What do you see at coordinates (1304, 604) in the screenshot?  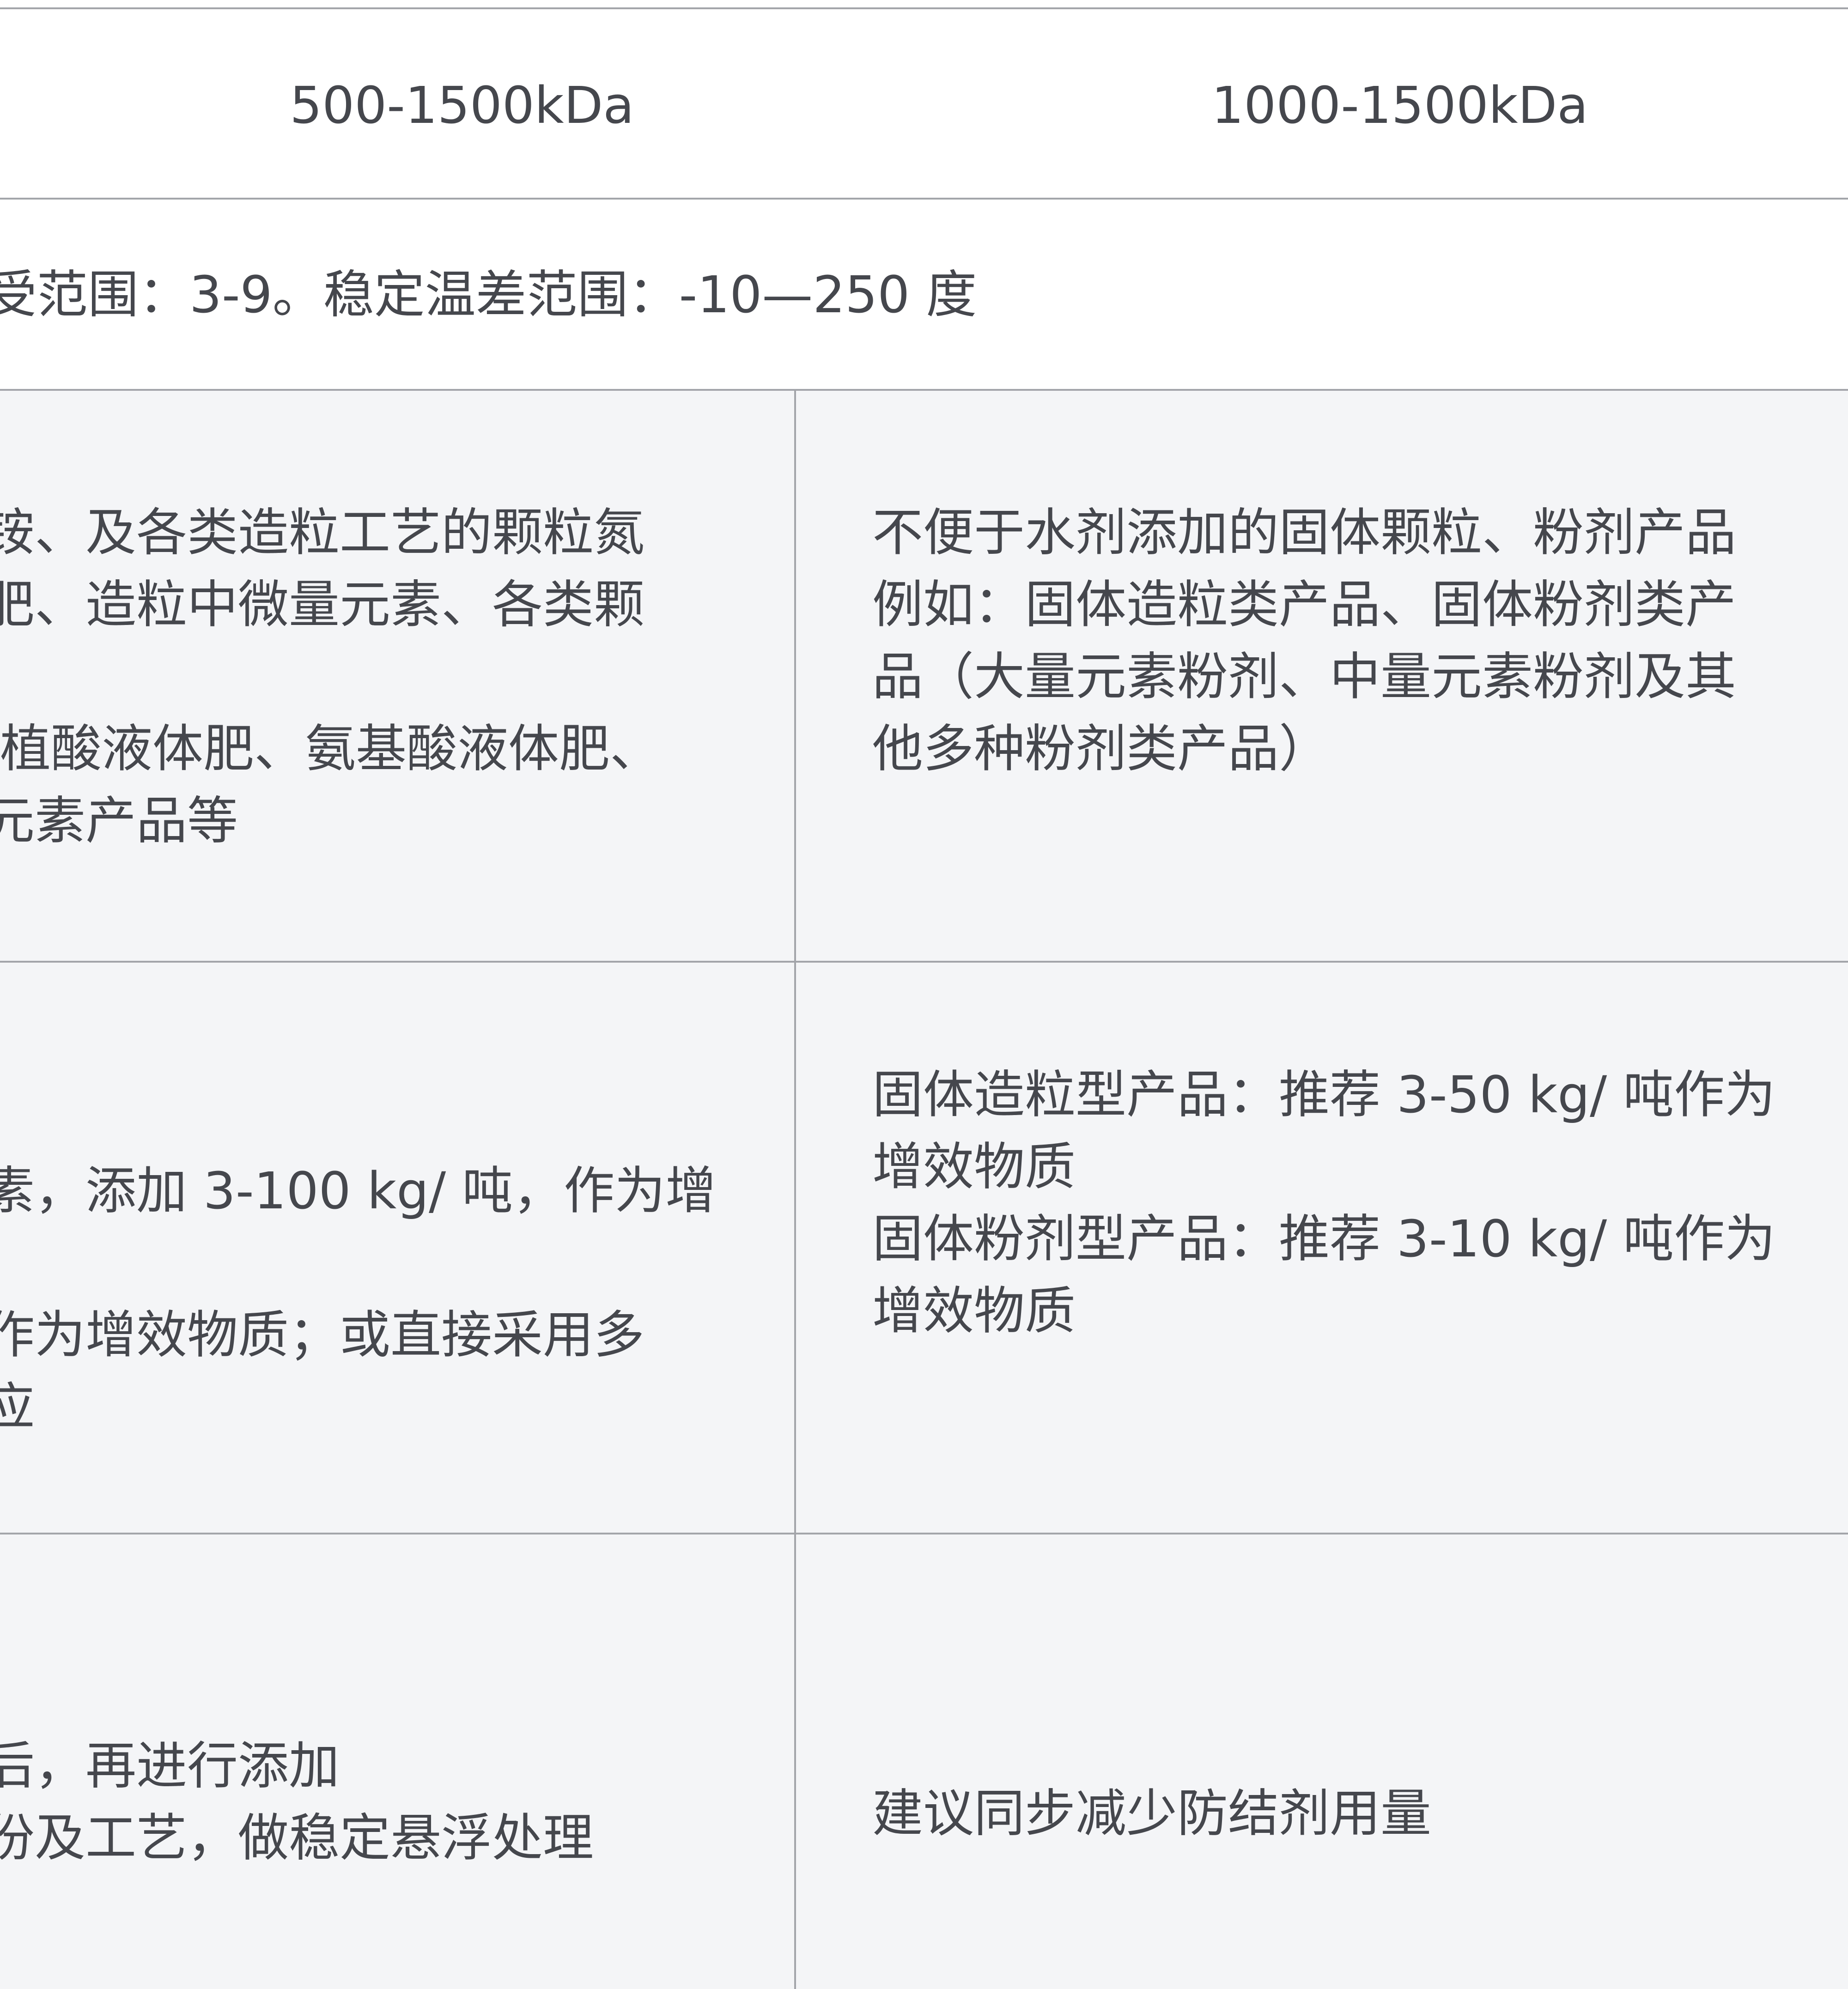 I see `application-col3-line: 例如：固体造粒类产品、固体粉剂类产` at bounding box center [1304, 604].